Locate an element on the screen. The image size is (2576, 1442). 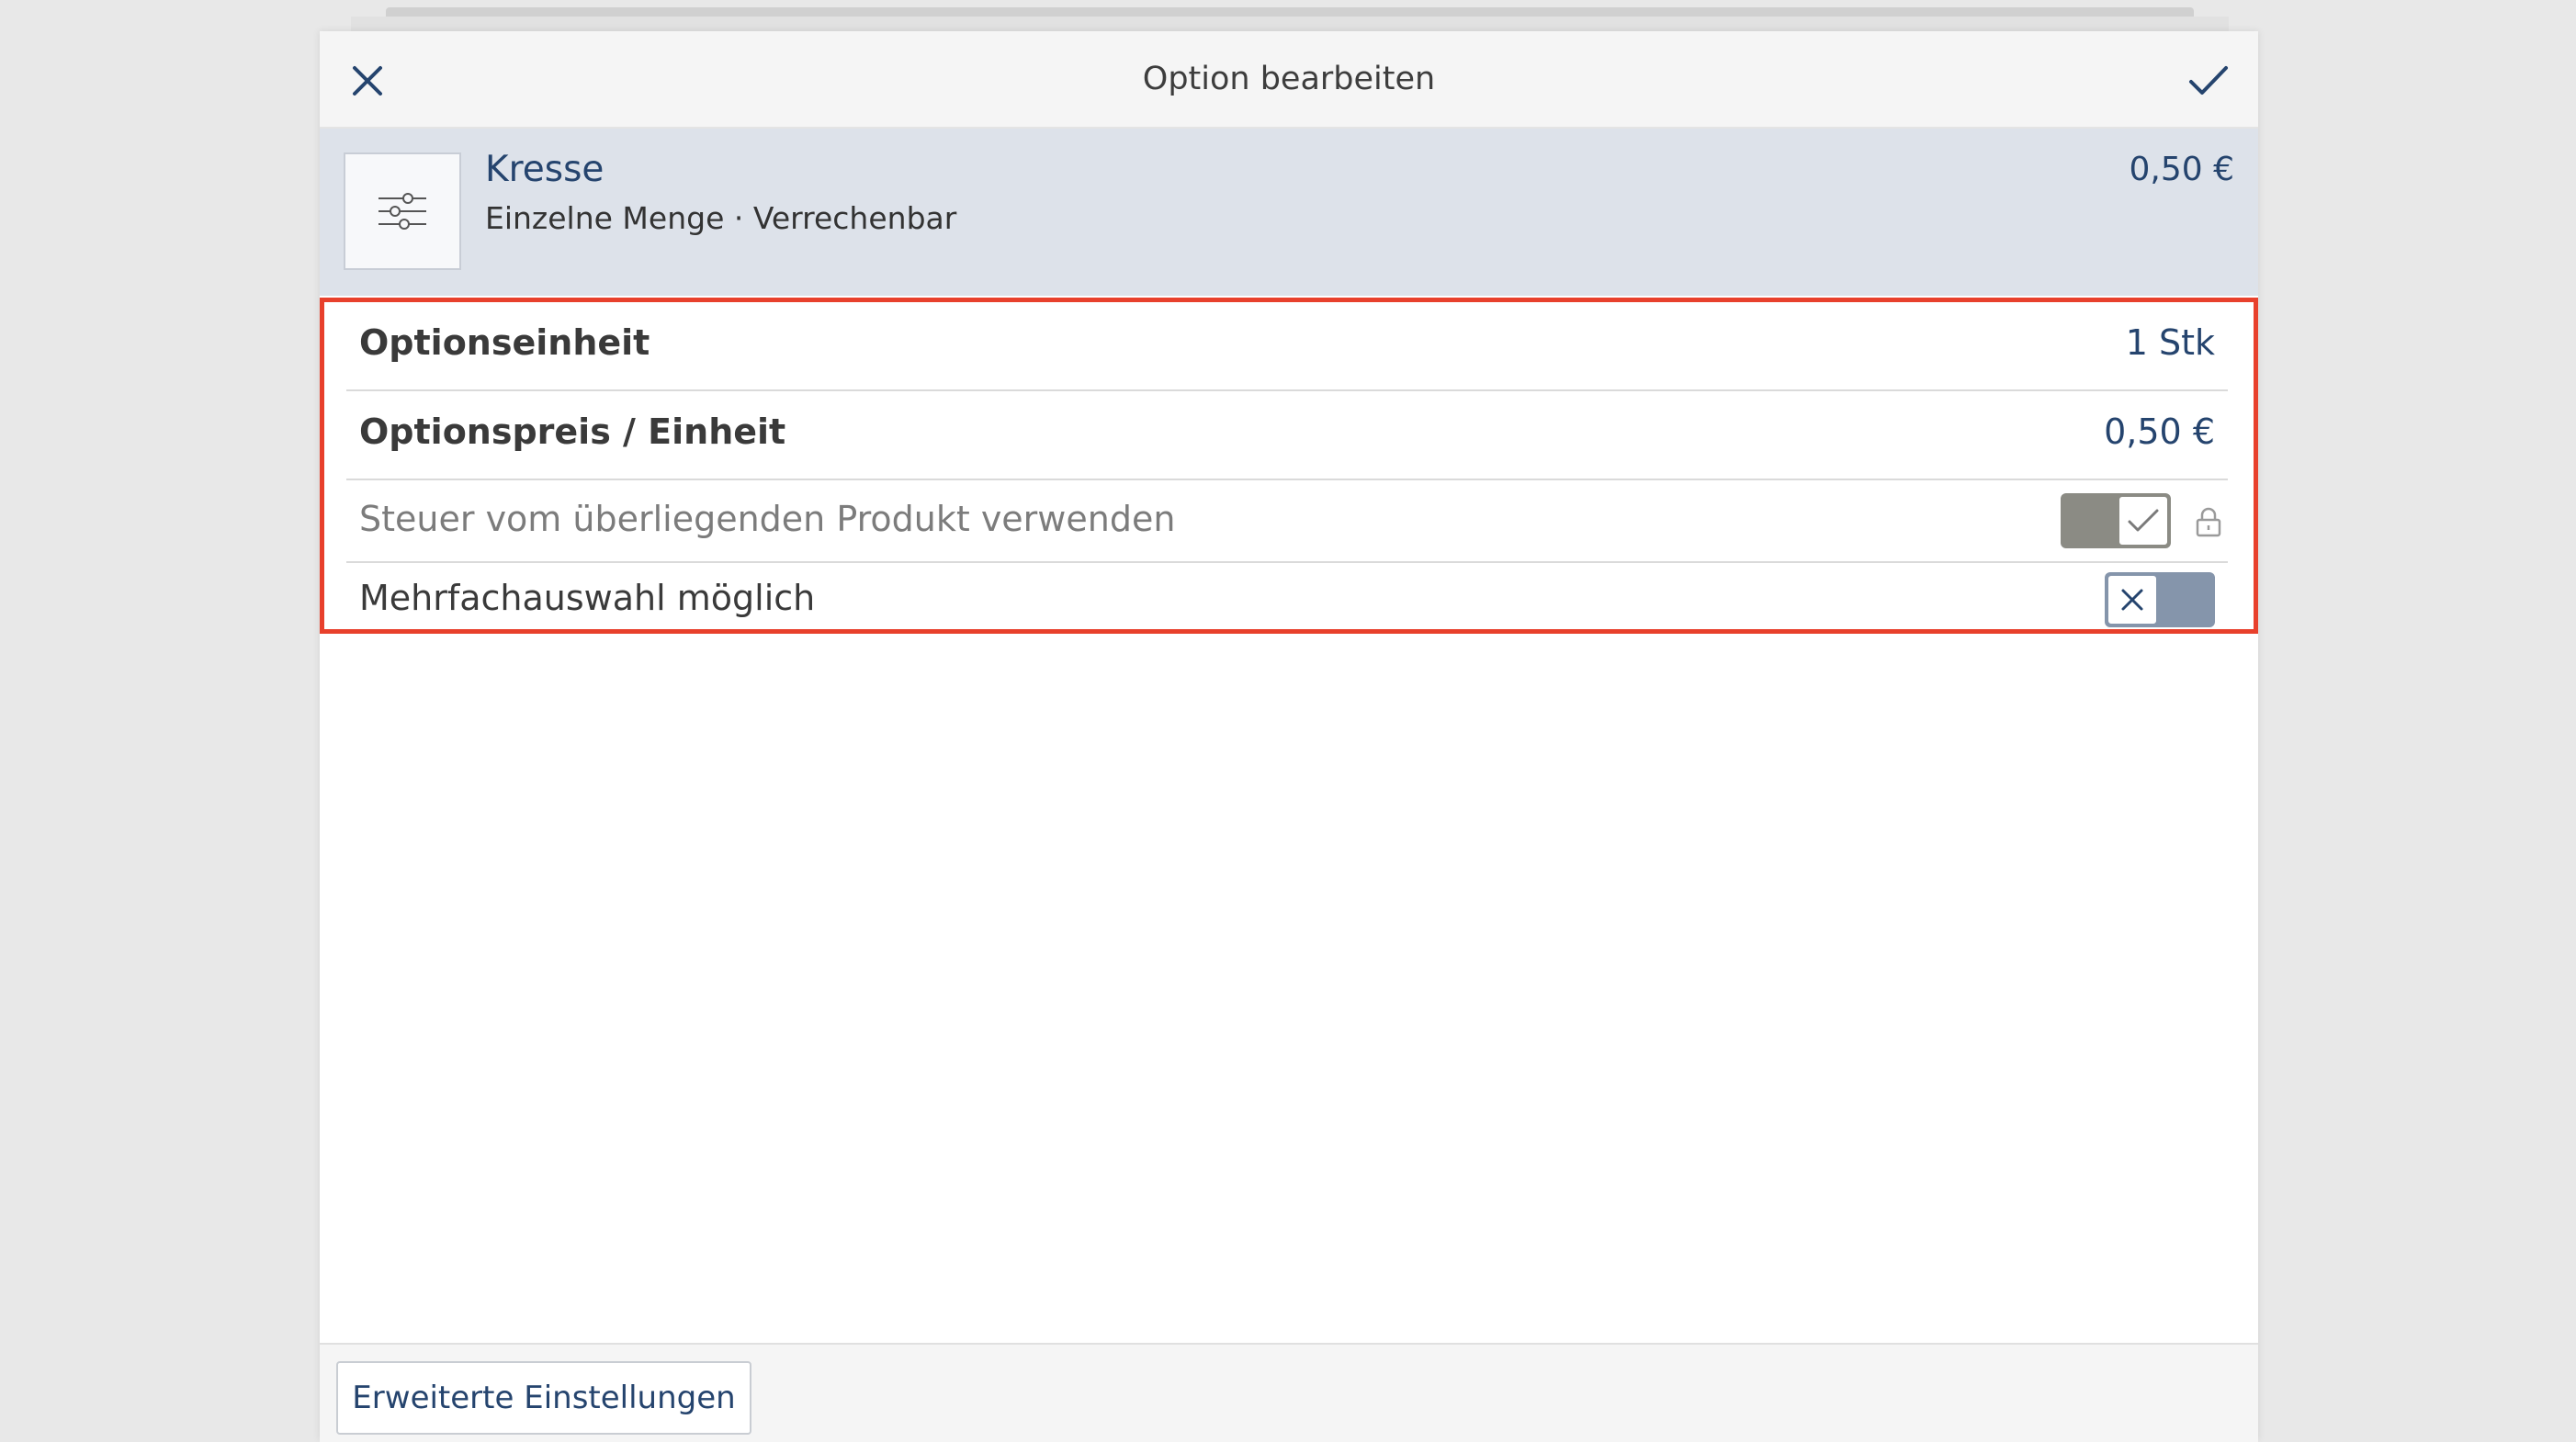
product-price: 0,50 € is located at coordinates (2181, 169).